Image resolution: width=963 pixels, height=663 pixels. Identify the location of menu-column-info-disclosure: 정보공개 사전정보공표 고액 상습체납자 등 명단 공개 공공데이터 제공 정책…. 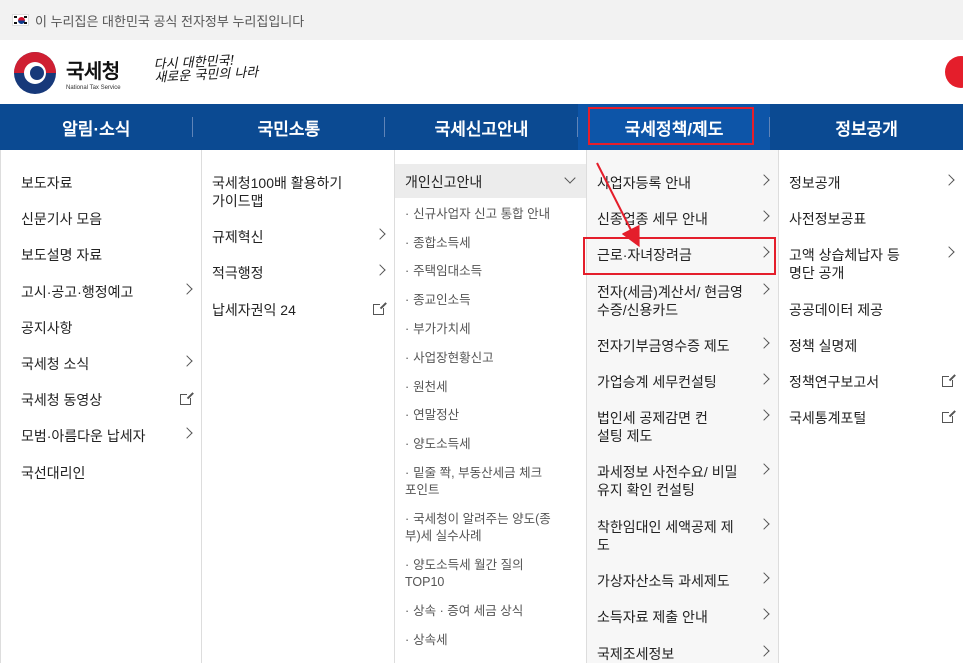
(870, 406).